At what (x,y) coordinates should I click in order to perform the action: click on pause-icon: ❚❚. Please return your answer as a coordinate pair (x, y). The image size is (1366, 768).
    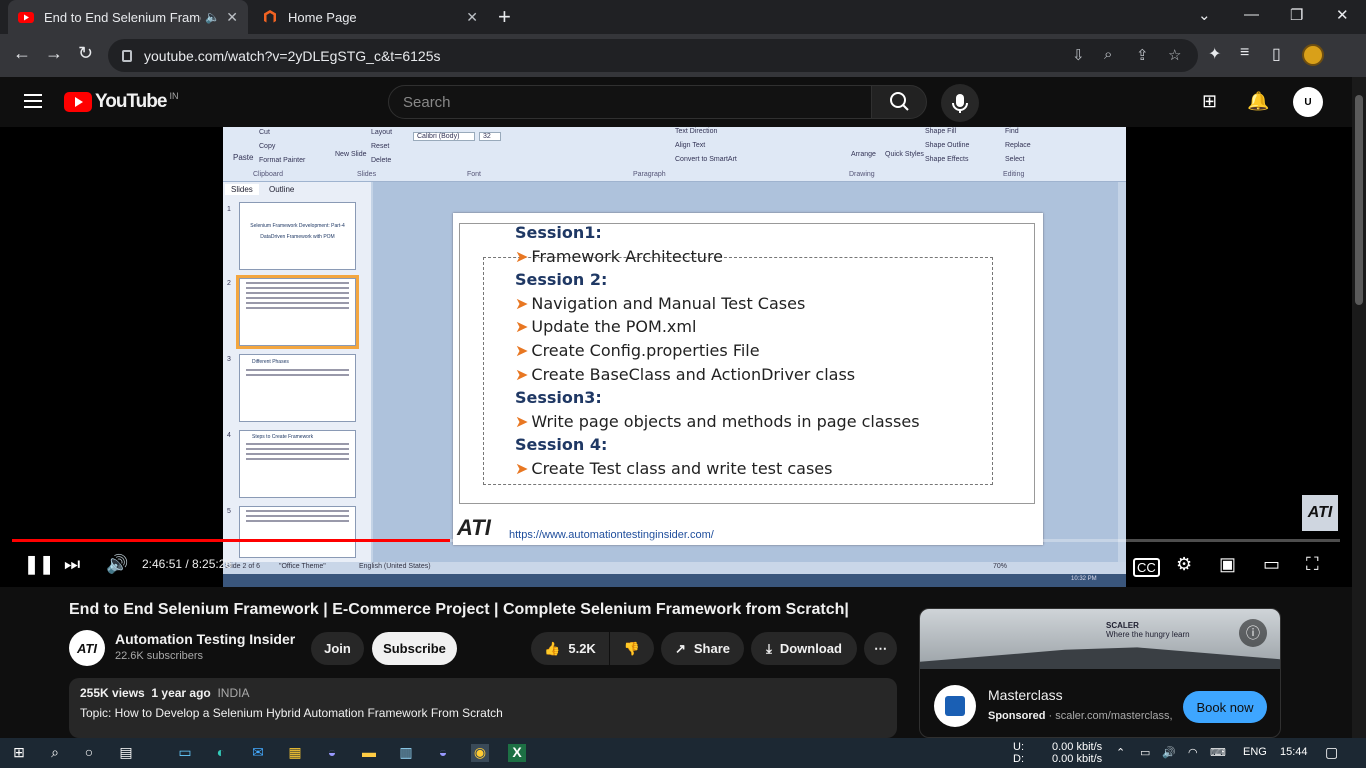
    Looking at the image, I should click on (39, 564).